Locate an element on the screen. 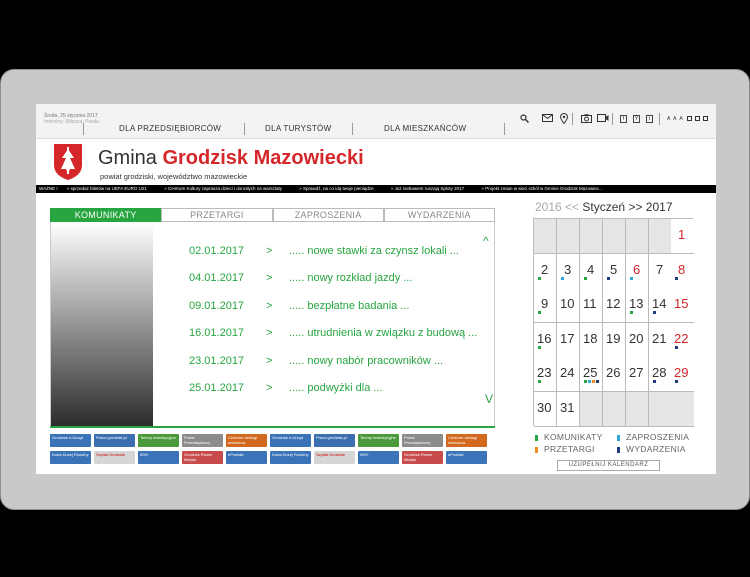 Image resolution: width=750 pixels, height=577 pixels. calendar-day: 5 is located at coordinates (614, 271).